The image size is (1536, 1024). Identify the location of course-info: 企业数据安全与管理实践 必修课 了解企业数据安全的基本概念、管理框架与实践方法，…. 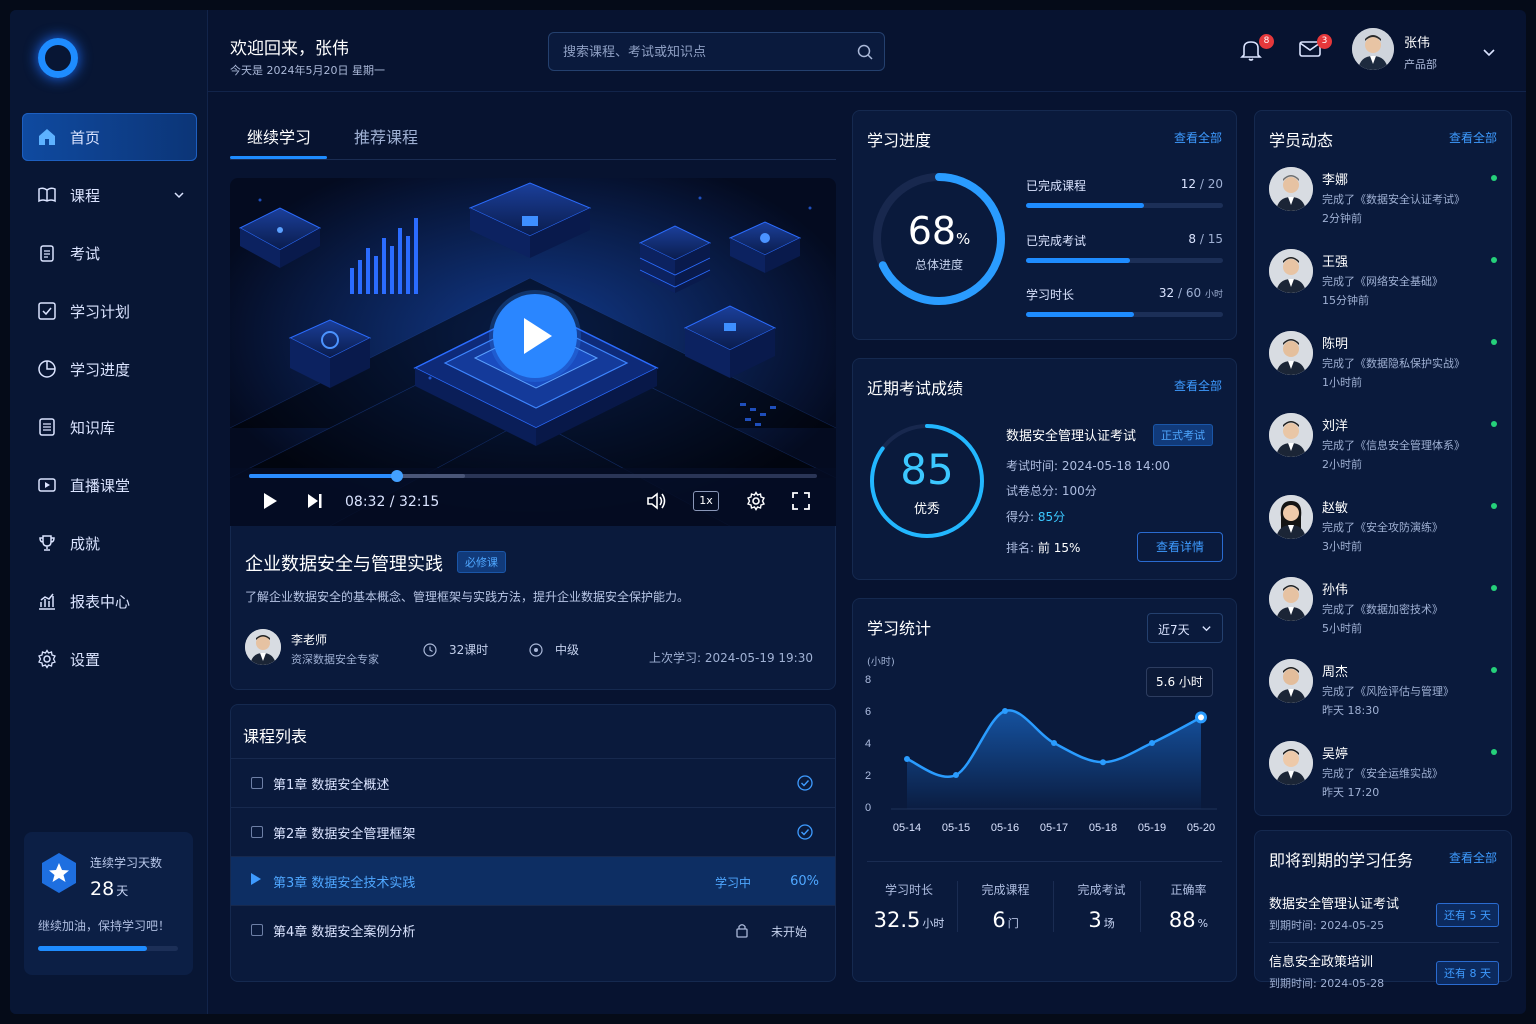
(533, 608).